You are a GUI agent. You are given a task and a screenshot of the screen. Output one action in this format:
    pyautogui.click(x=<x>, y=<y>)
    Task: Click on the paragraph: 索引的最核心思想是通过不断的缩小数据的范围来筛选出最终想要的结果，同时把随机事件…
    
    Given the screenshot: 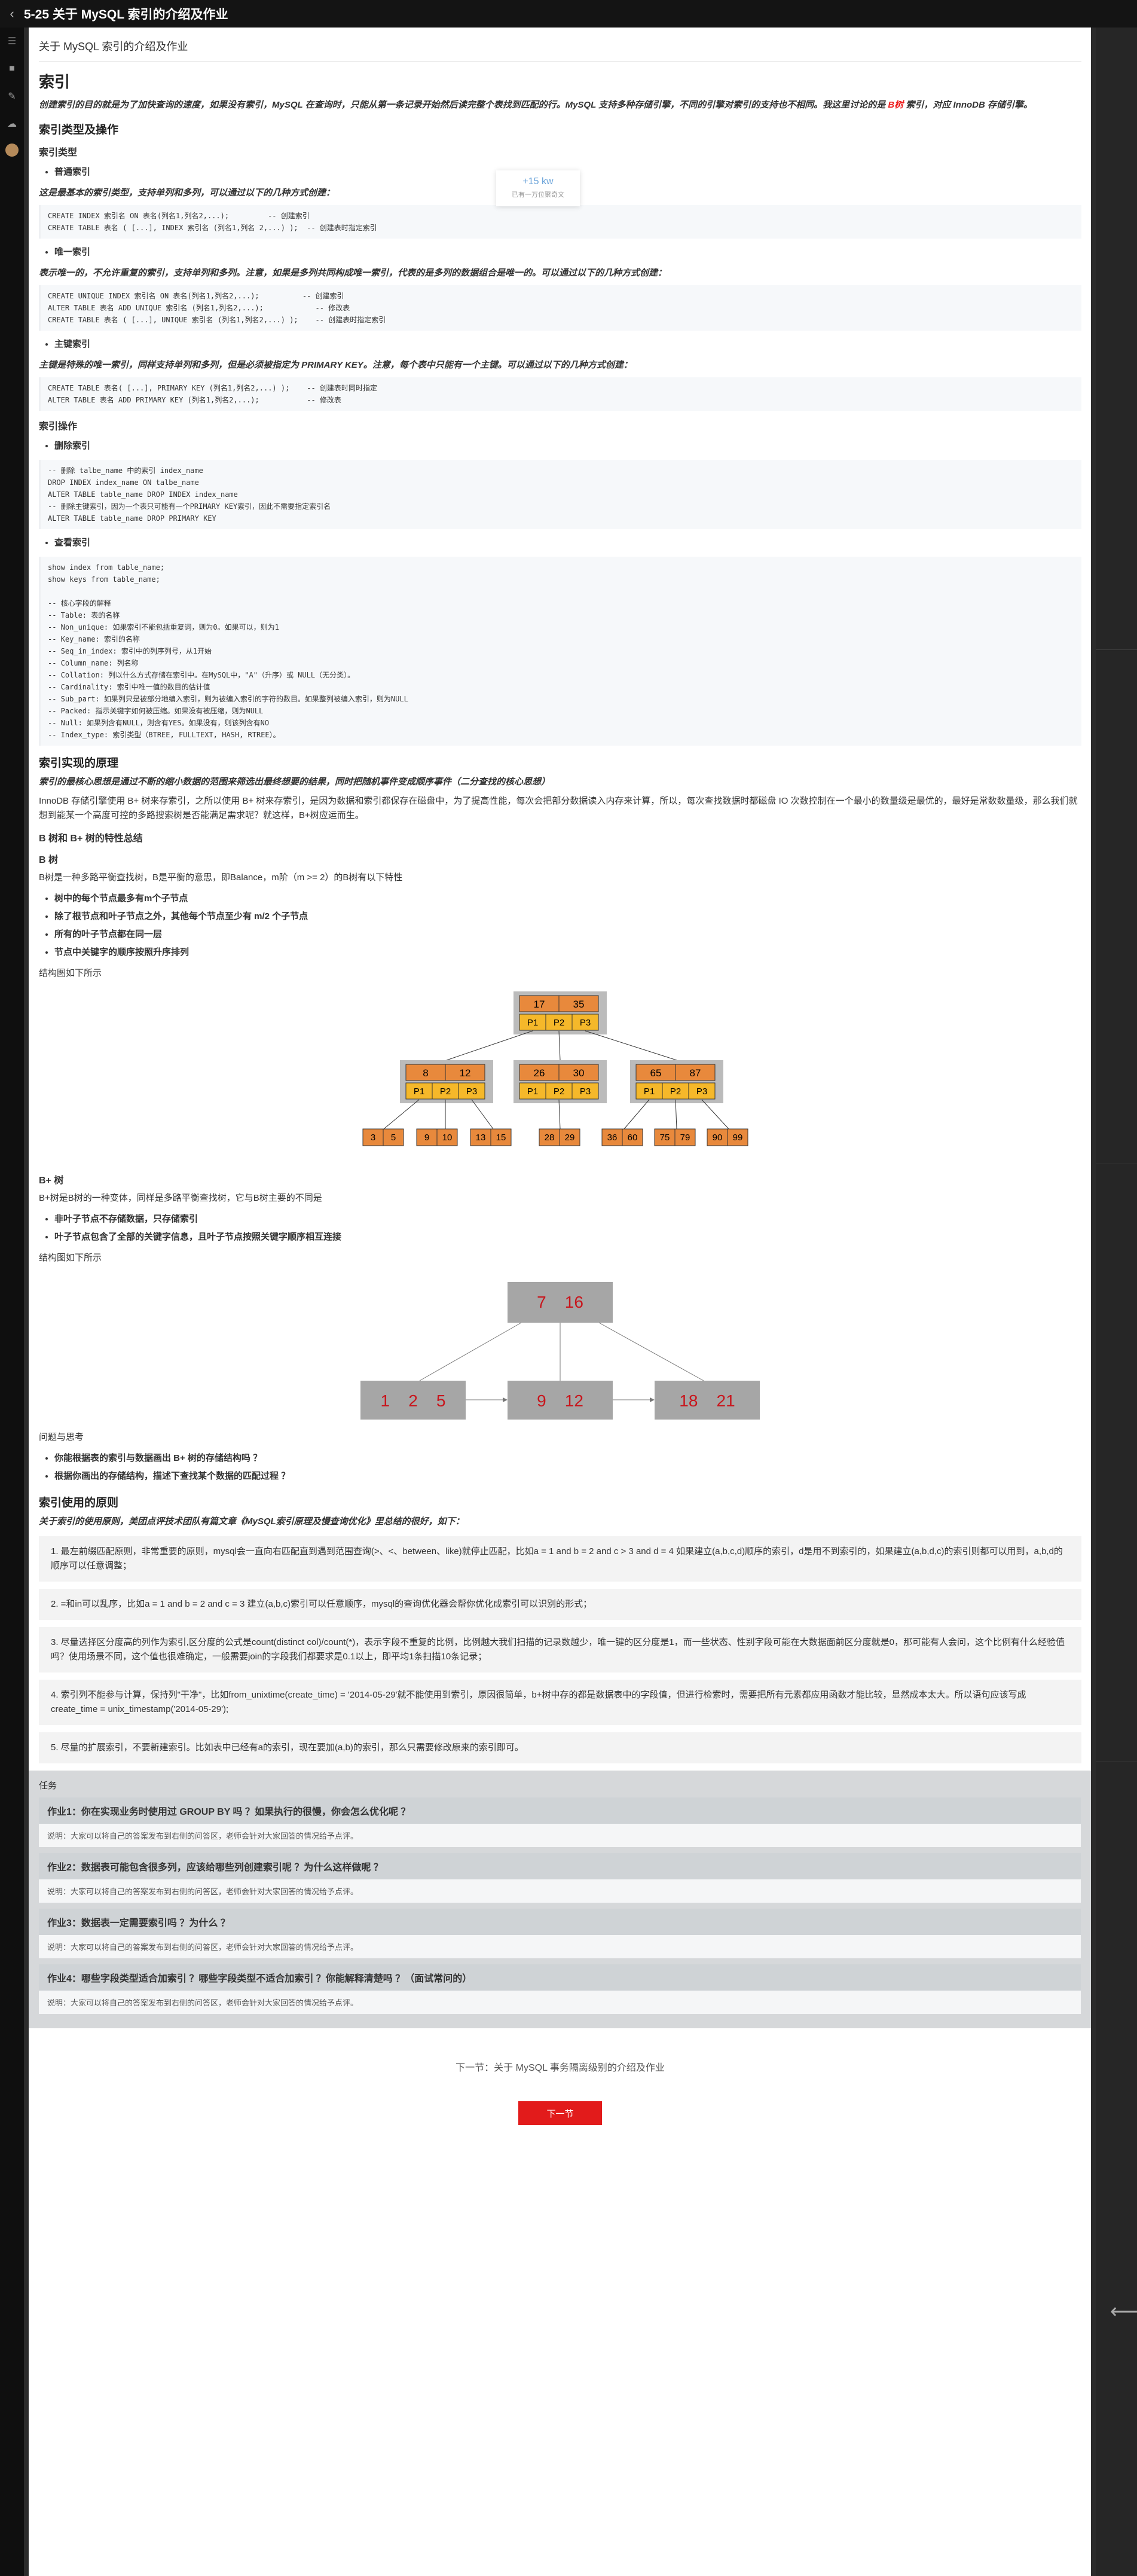 What is the action you would take?
    pyautogui.click(x=295, y=782)
    